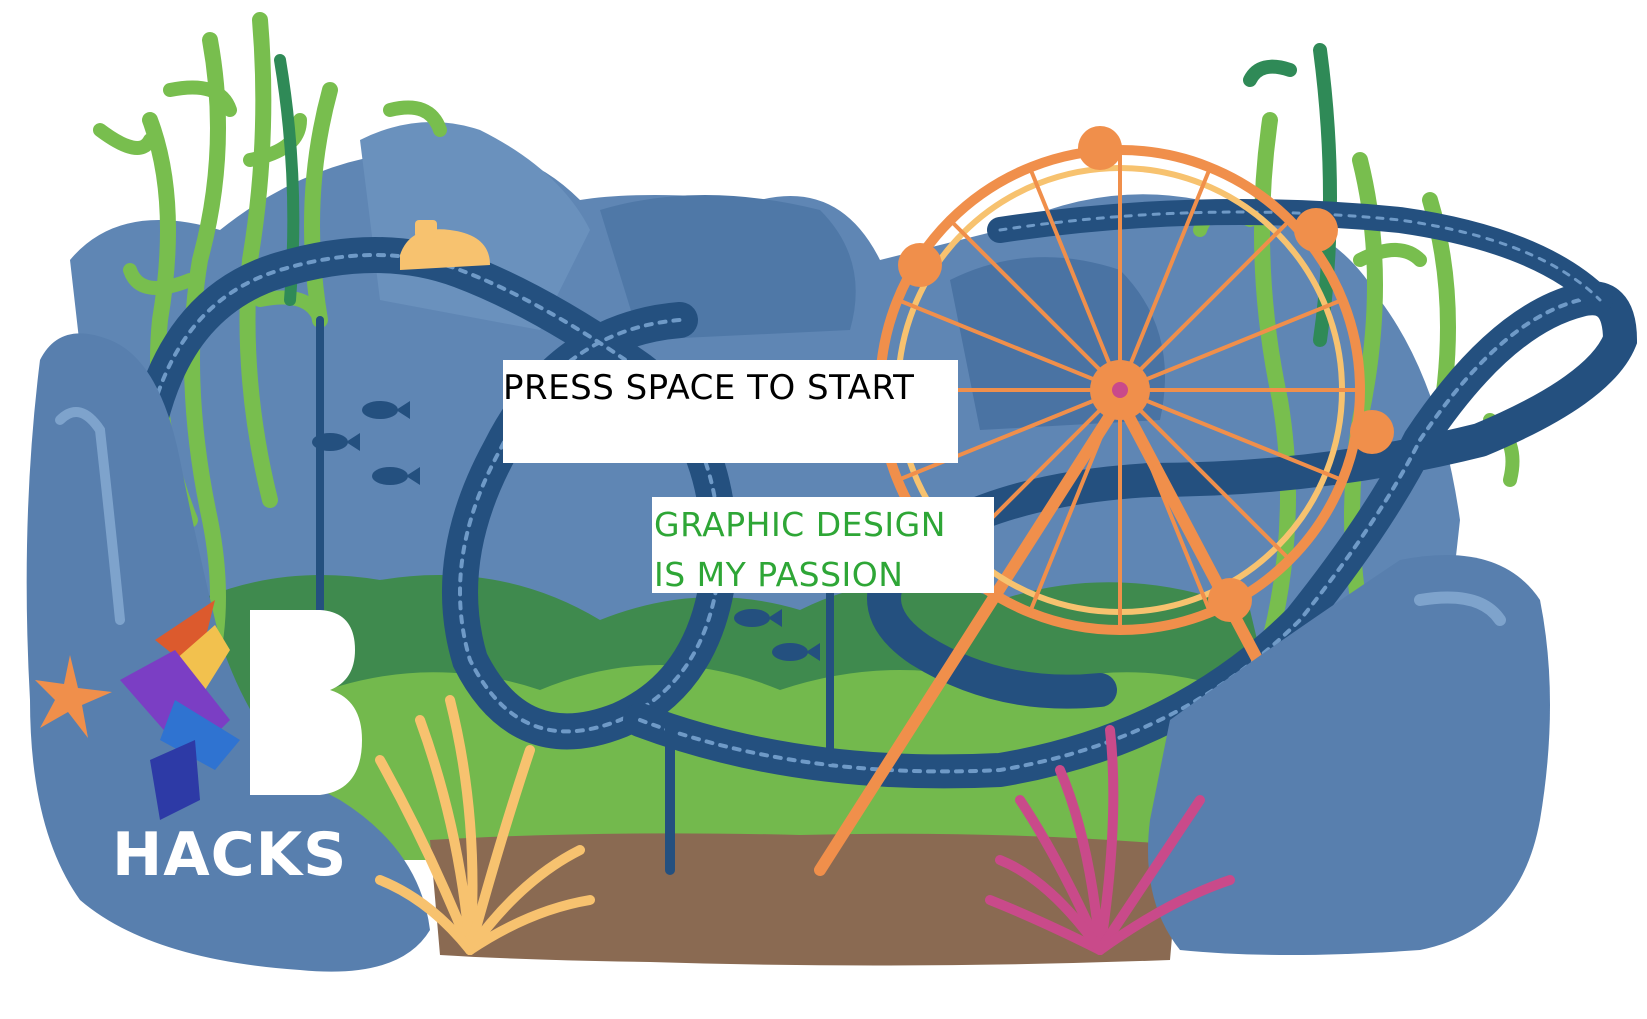 This screenshot has width=1647, height=1019. I want to click on tagline-line-2: IS MY PASSION, so click(779, 574).